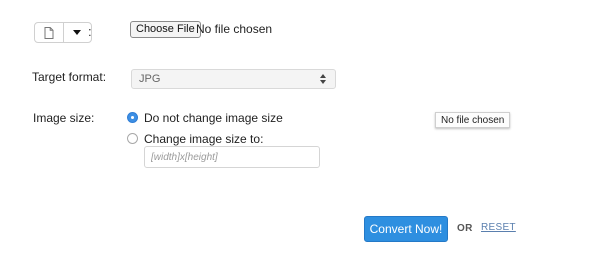 Image resolution: width=600 pixels, height=264 pixels. Describe the element at coordinates (69, 77) in the screenshot. I see `target-format-label: Target format:` at that location.